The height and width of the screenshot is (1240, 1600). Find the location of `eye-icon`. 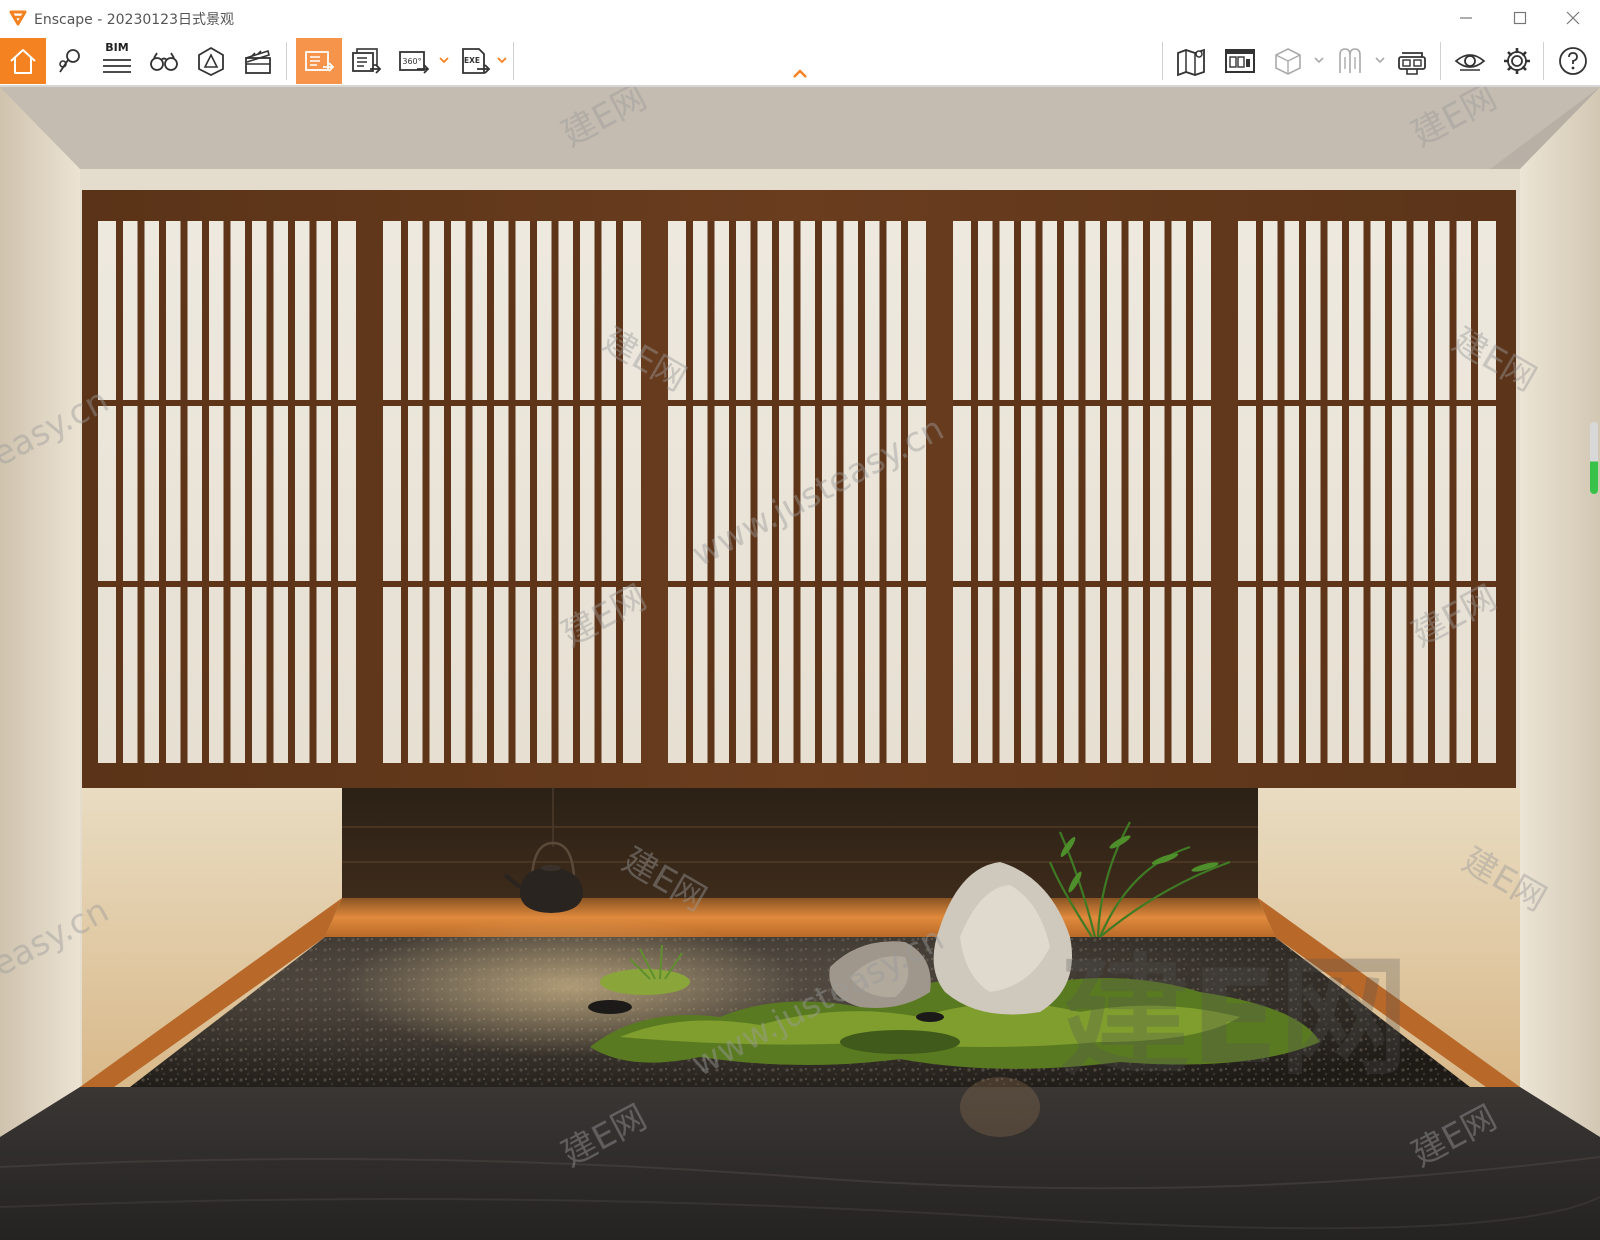

eye-icon is located at coordinates (1470, 62).